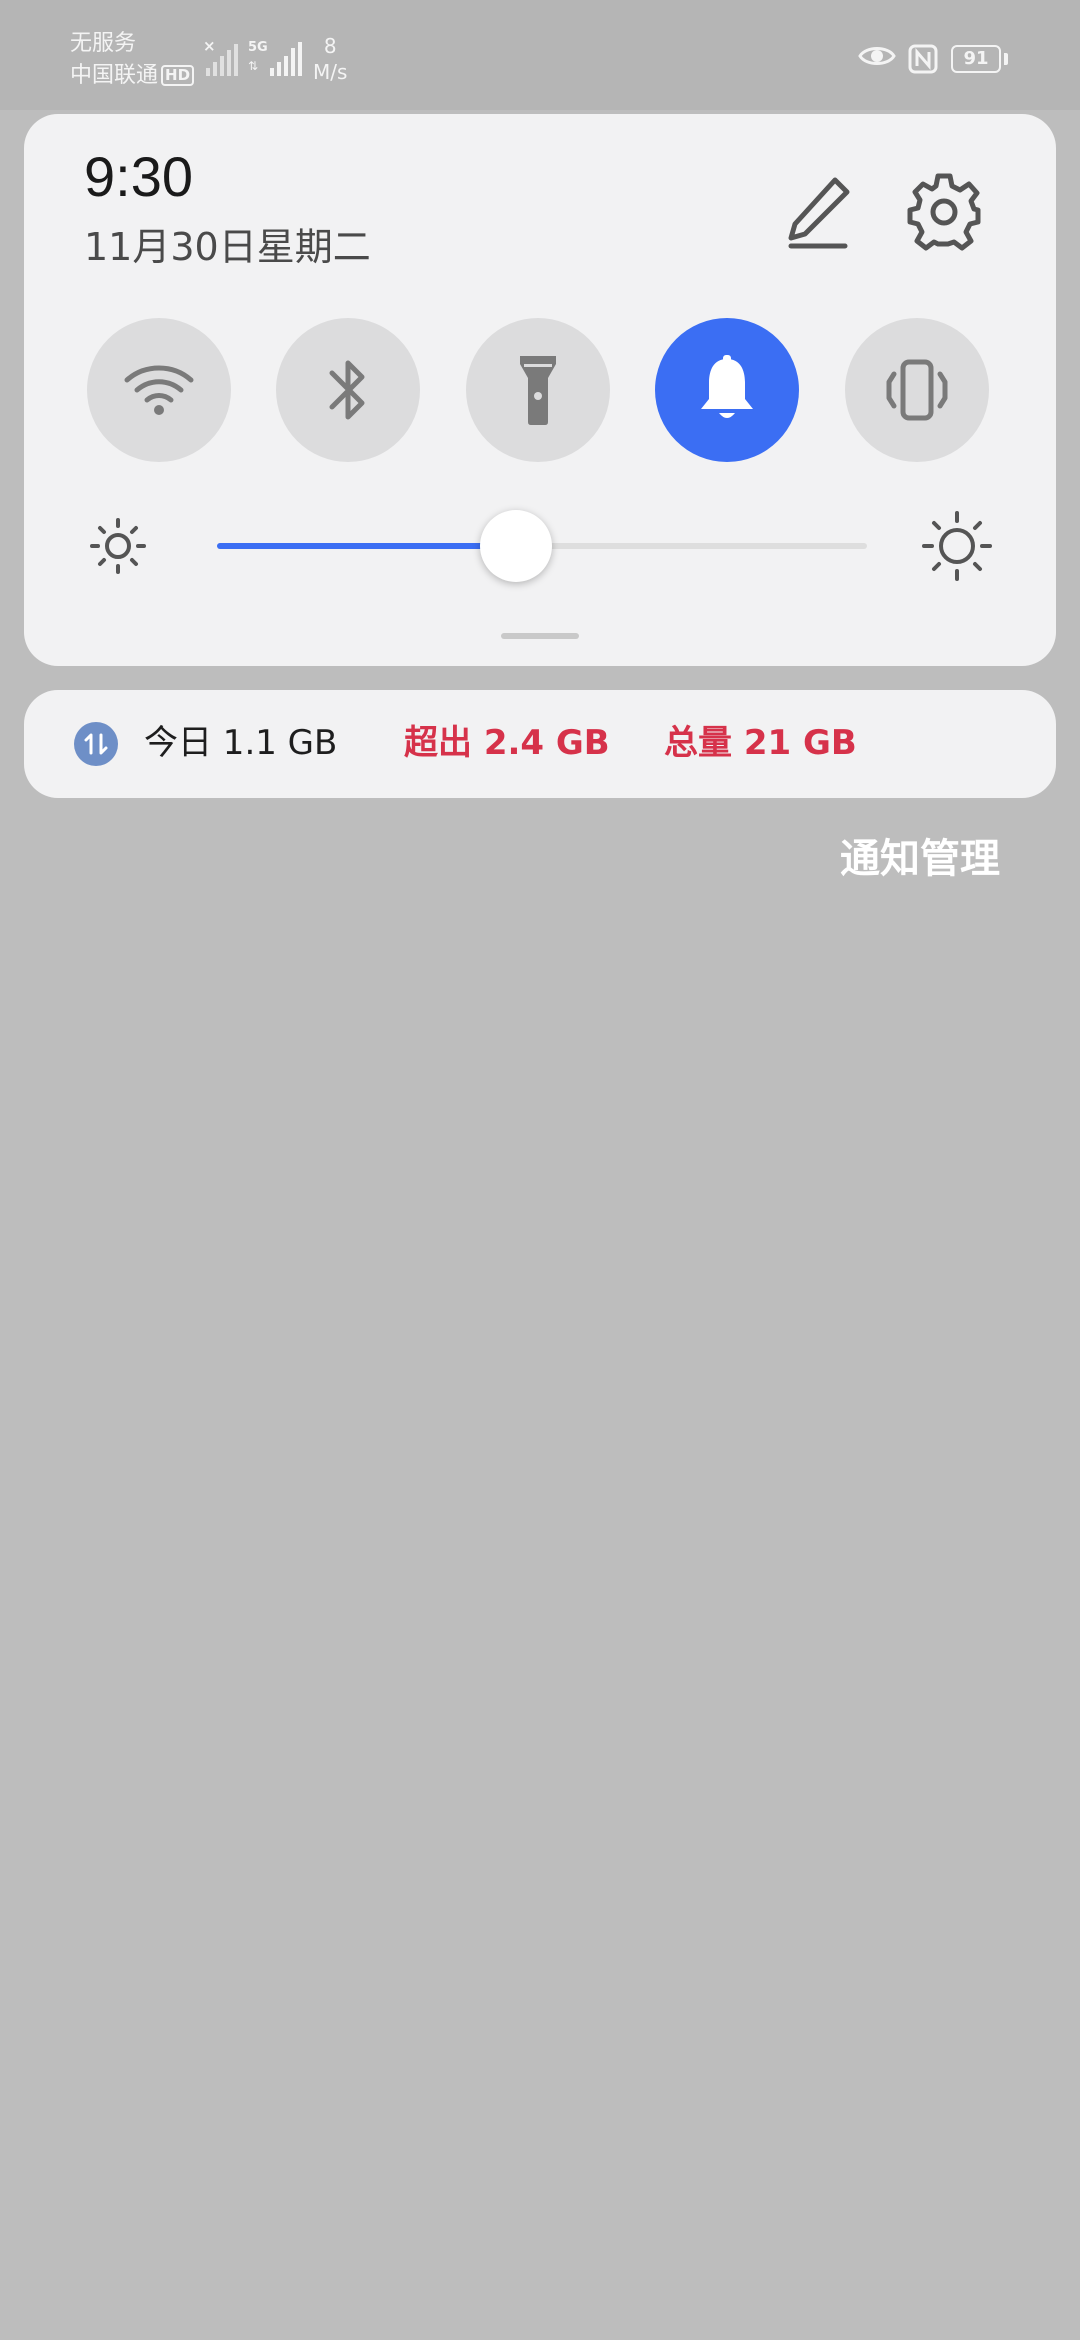 The image size is (1080, 2340). I want to click on sound-toggle, so click(727, 390).